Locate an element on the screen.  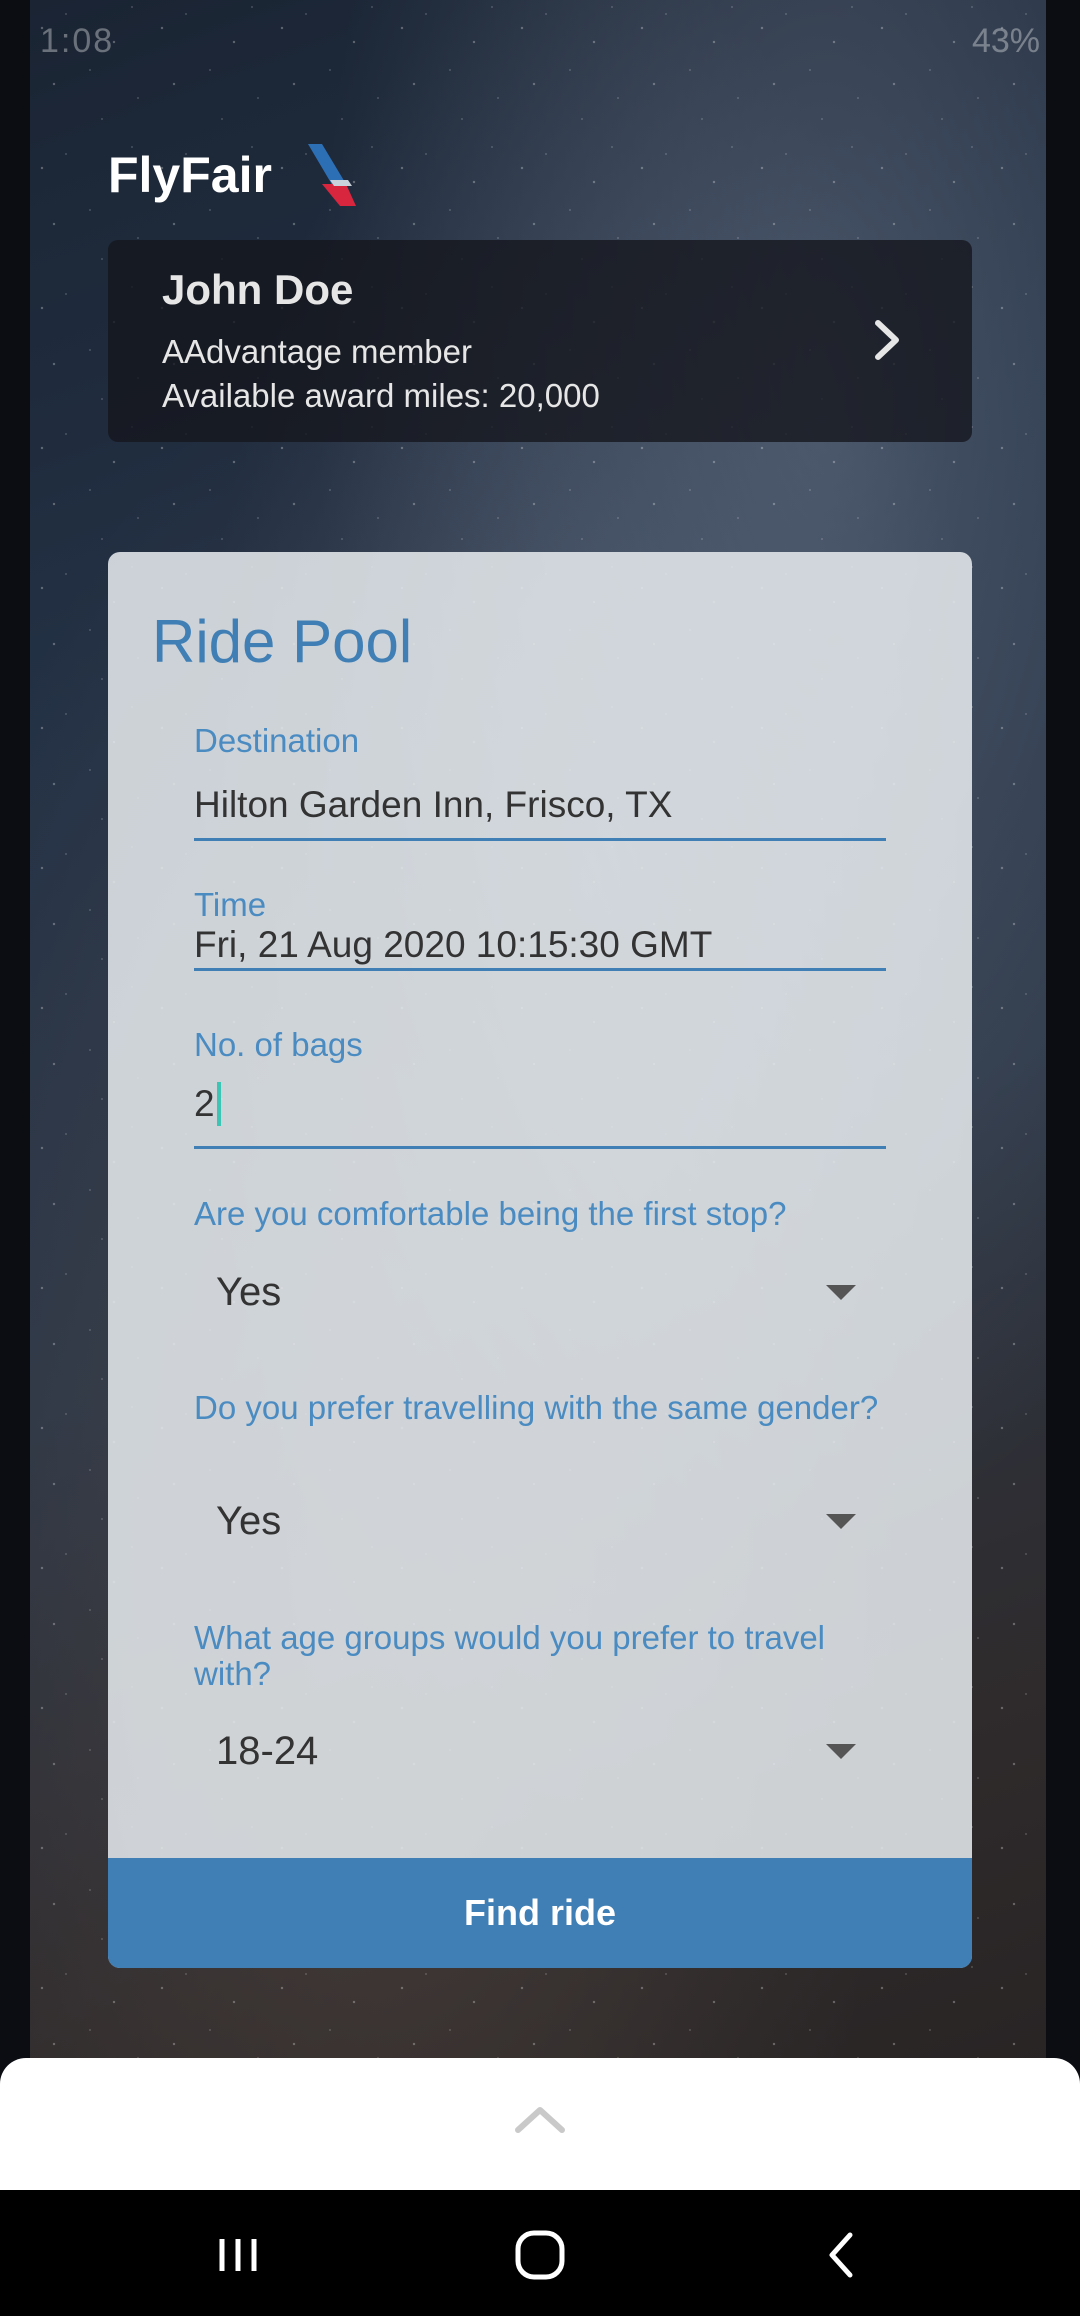
system-nav-bar is located at coordinates (540, 2253).